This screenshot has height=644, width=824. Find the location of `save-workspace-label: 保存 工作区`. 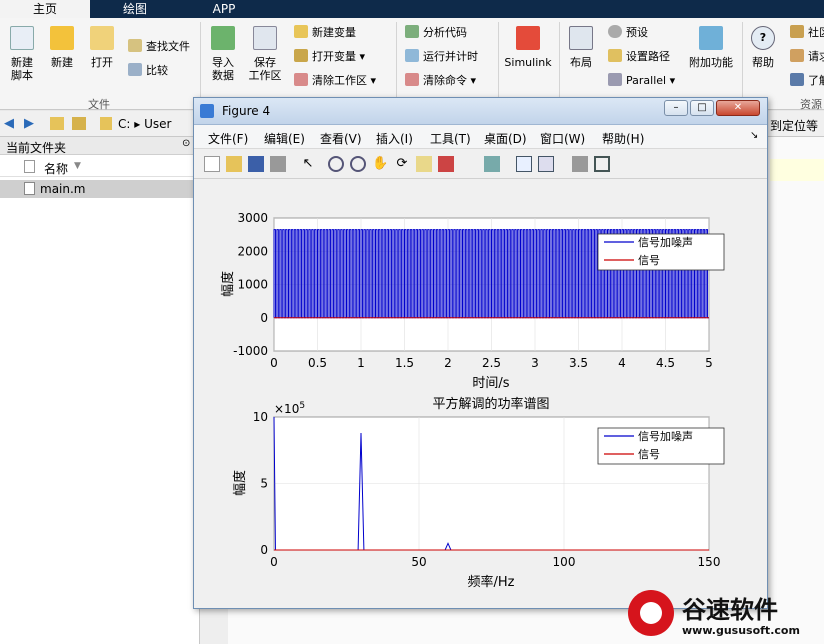

save-workspace-label: 保存 工作区 is located at coordinates (265, 69).